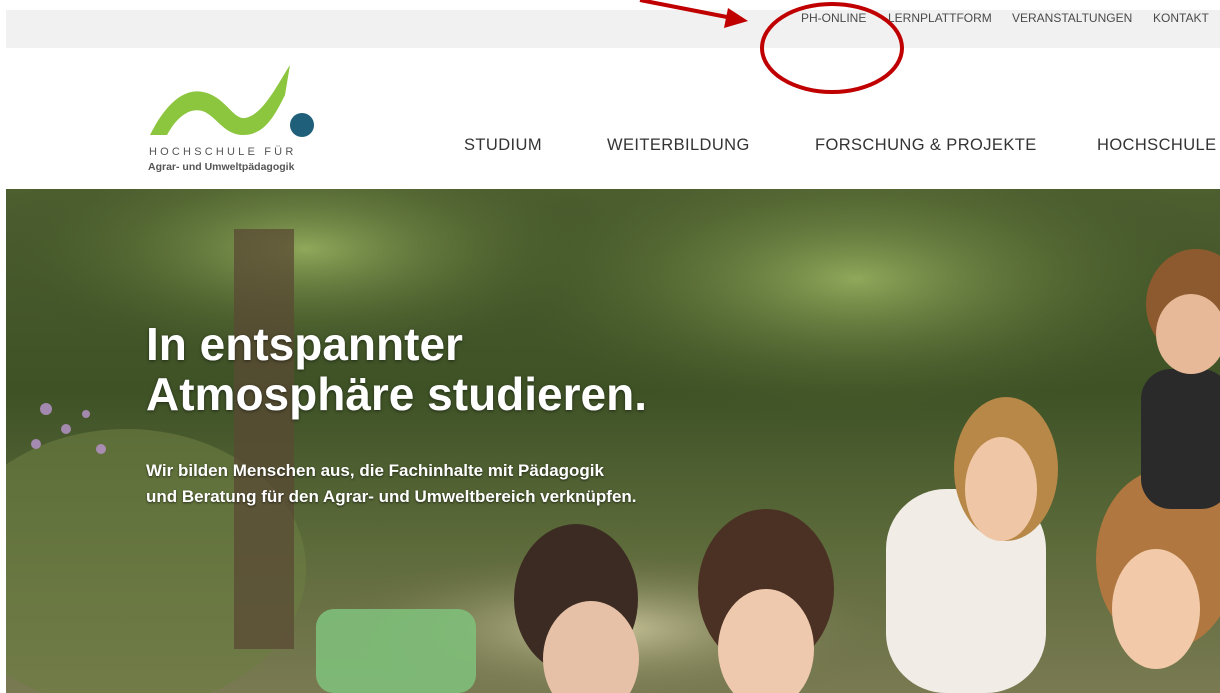 The width and height of the screenshot is (1220, 693). I want to click on utility-link-kontakt: KONTAKT, so click(1181, 18).